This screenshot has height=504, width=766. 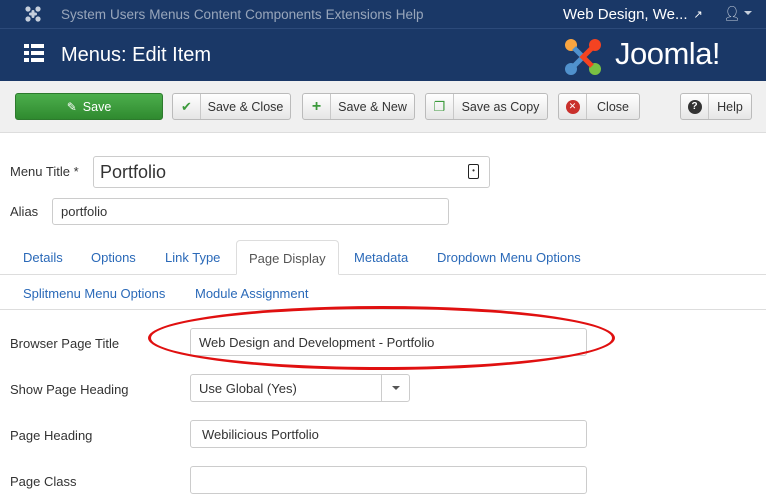 I want to click on menu-users: Users, so click(x=127, y=14).